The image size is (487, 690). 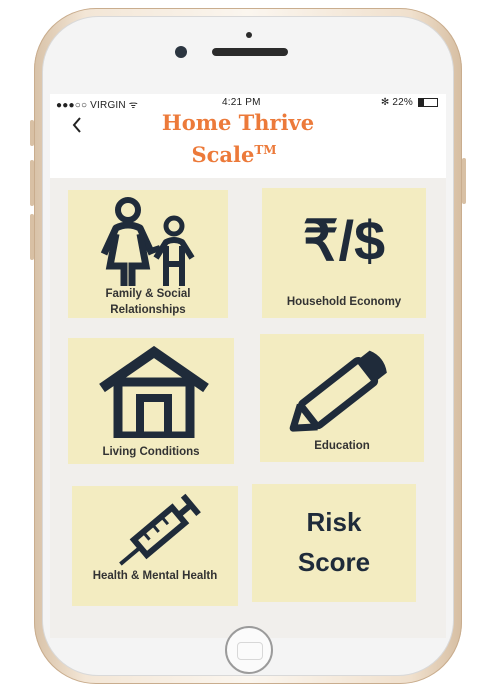 What do you see at coordinates (147, 241) in the screenshot?
I see `family-icon` at bounding box center [147, 241].